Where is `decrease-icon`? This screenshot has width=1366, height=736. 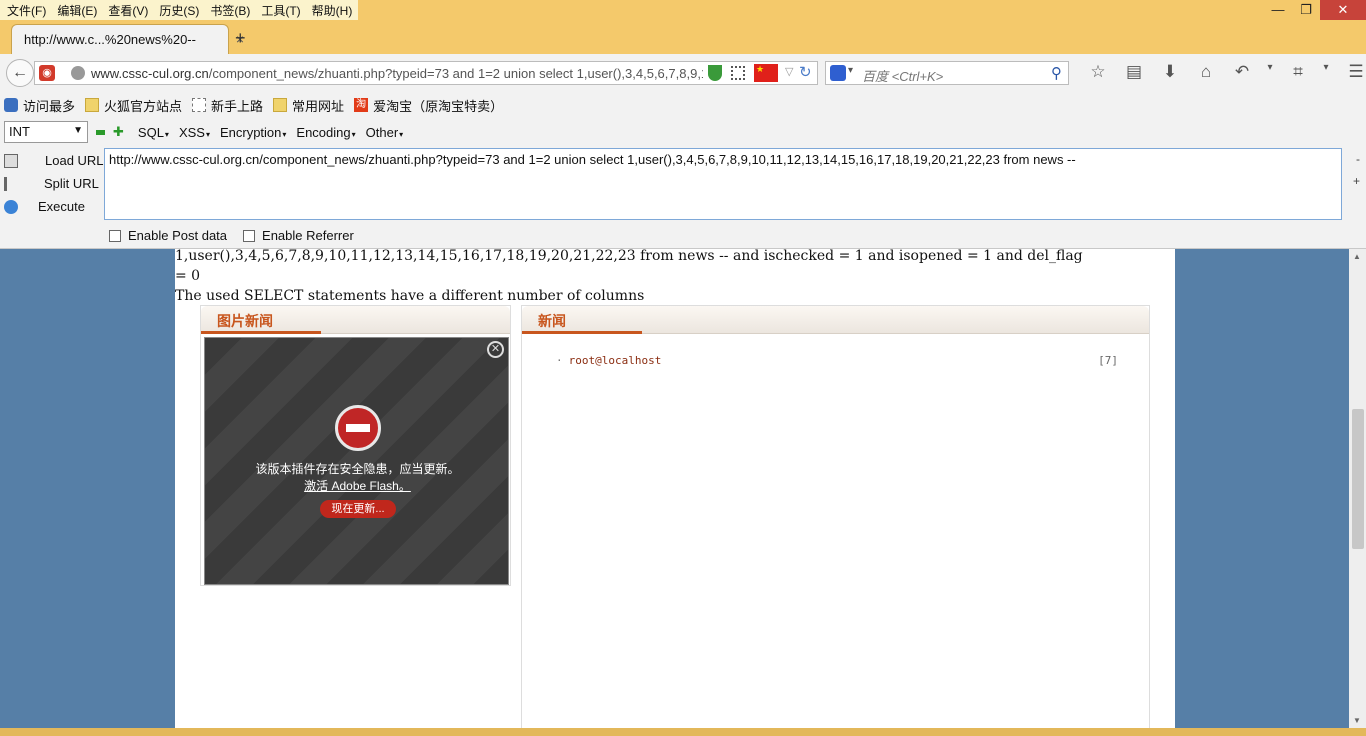
decrease-icon is located at coordinates (100, 132).